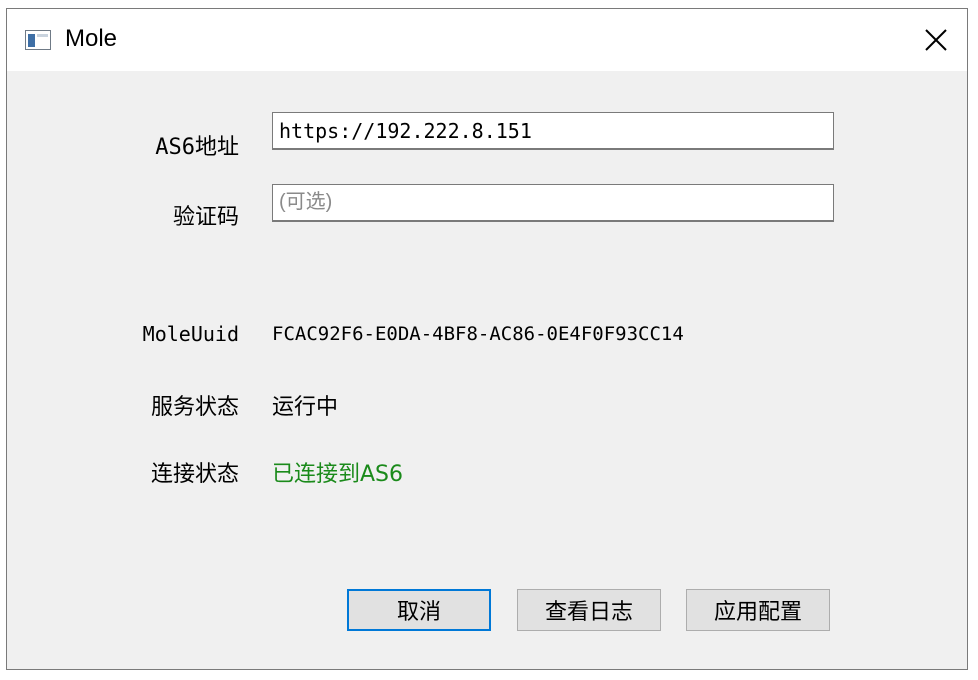  Describe the element at coordinates (553, 131) in the screenshot. I see `address-input` at that location.